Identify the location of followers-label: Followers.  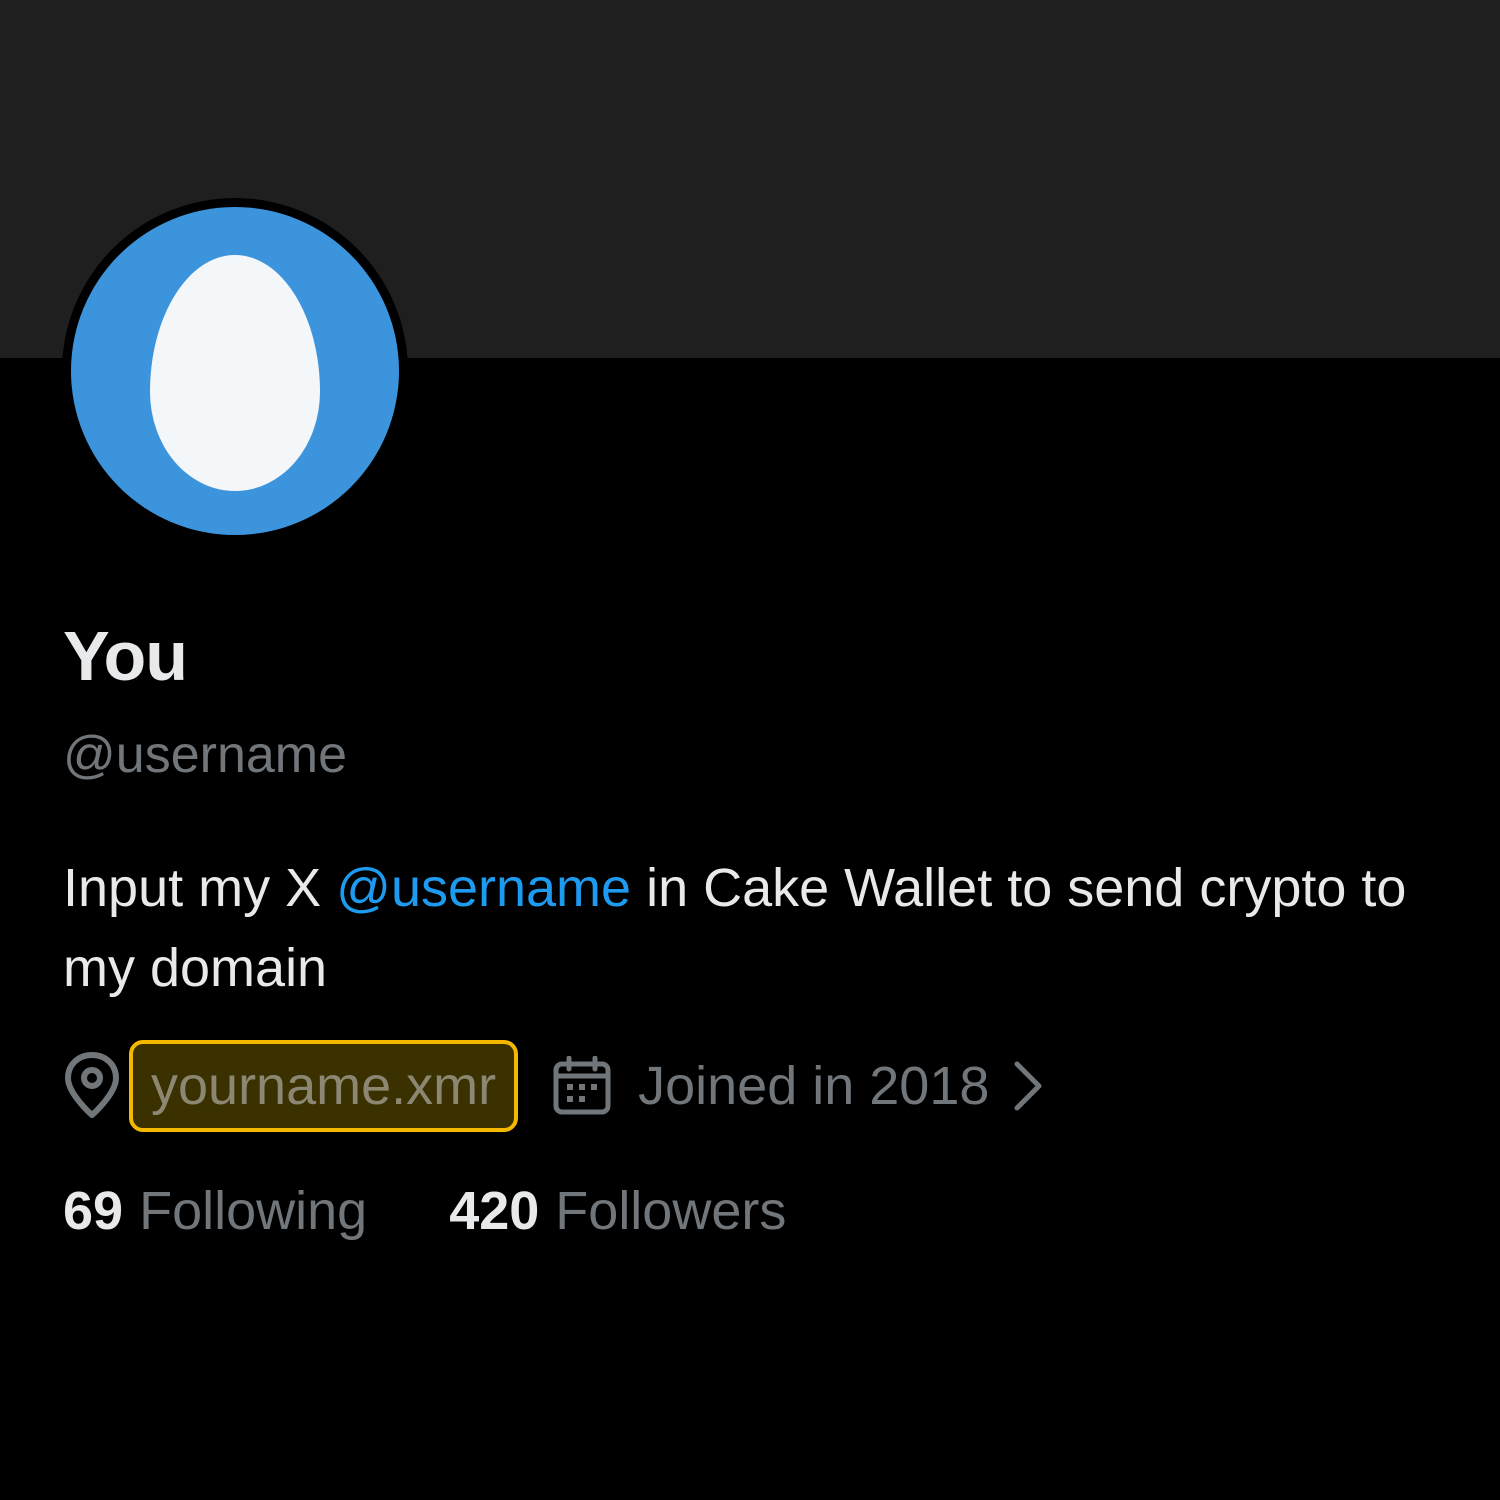
(671, 1211).